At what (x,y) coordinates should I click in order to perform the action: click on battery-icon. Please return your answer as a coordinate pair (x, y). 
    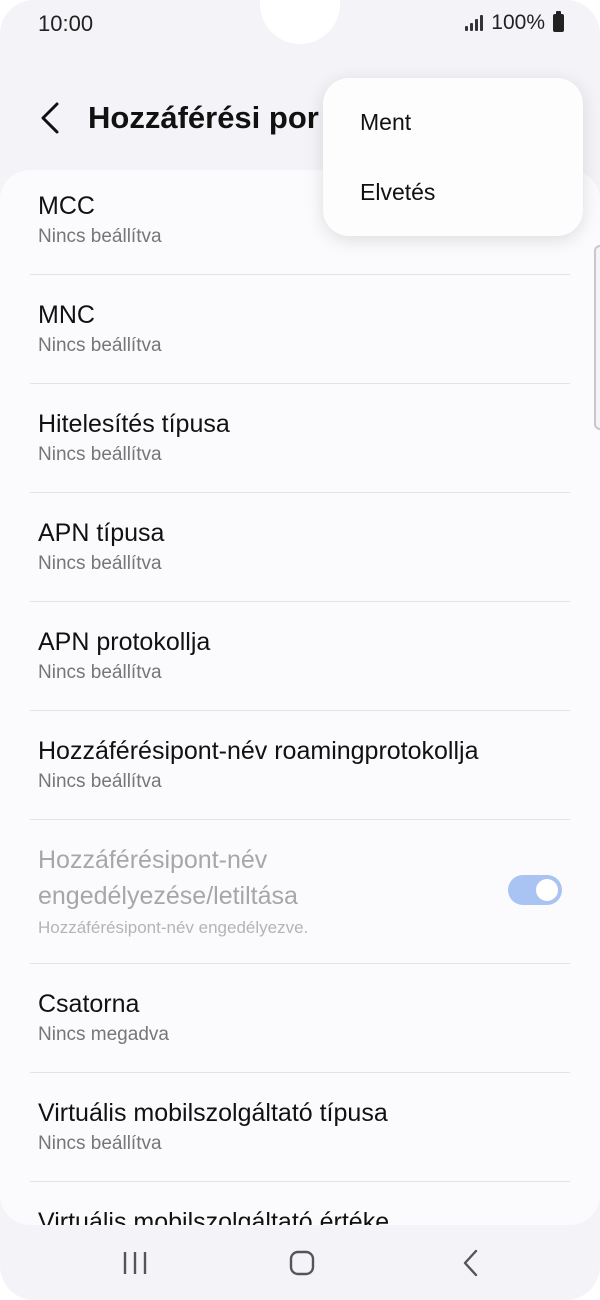
    Looking at the image, I should click on (558, 21).